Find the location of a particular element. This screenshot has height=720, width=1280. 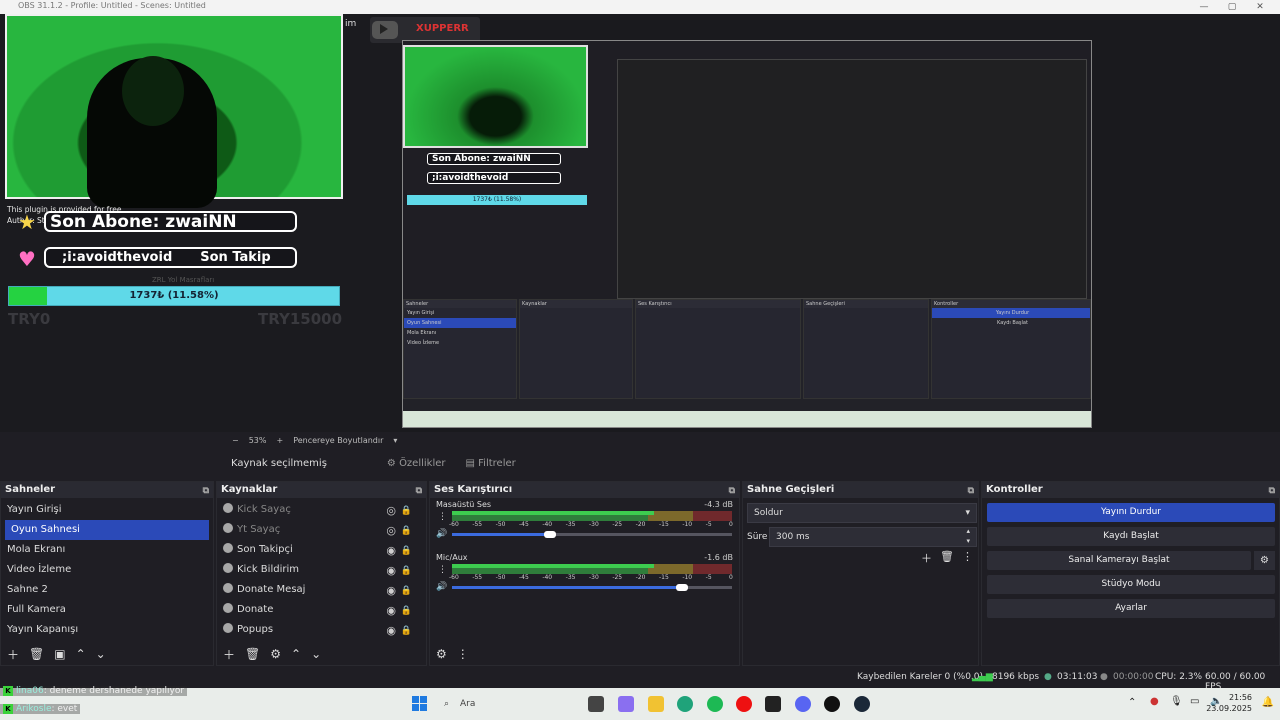

discord-icon is located at coordinates (803, 704).